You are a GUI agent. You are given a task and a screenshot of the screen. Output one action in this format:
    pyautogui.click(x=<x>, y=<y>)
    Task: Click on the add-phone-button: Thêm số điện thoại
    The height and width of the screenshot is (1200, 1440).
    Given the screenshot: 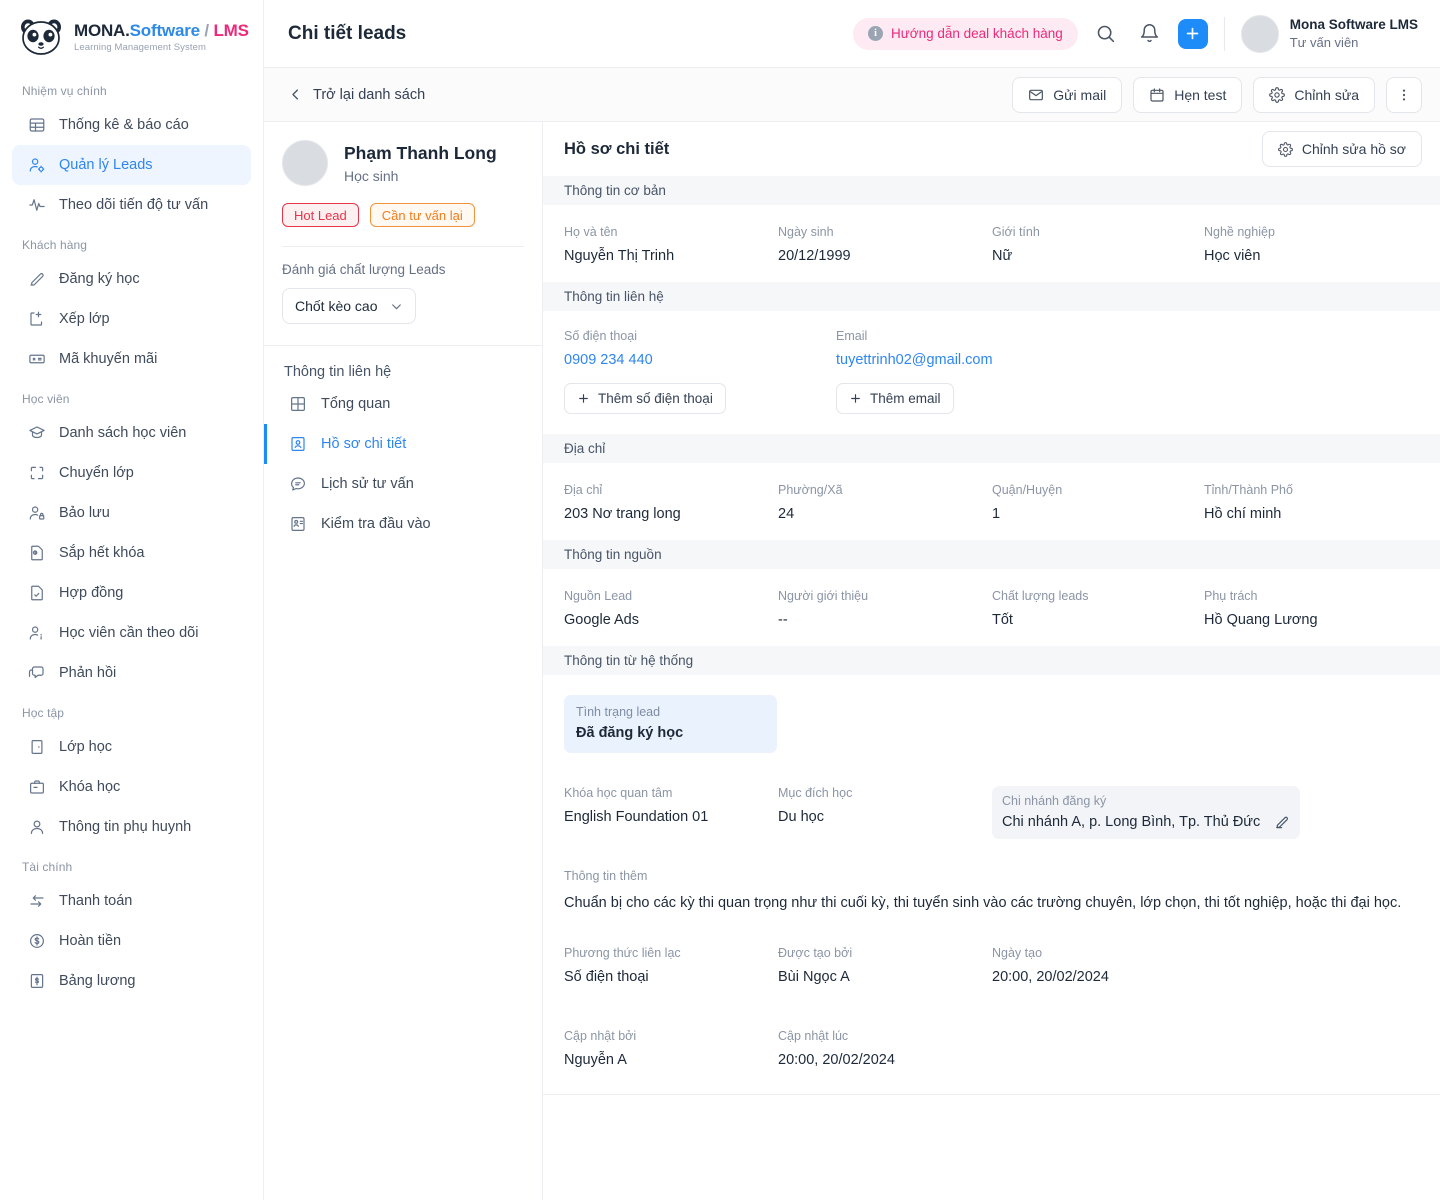 What is the action you would take?
    pyautogui.click(x=645, y=398)
    